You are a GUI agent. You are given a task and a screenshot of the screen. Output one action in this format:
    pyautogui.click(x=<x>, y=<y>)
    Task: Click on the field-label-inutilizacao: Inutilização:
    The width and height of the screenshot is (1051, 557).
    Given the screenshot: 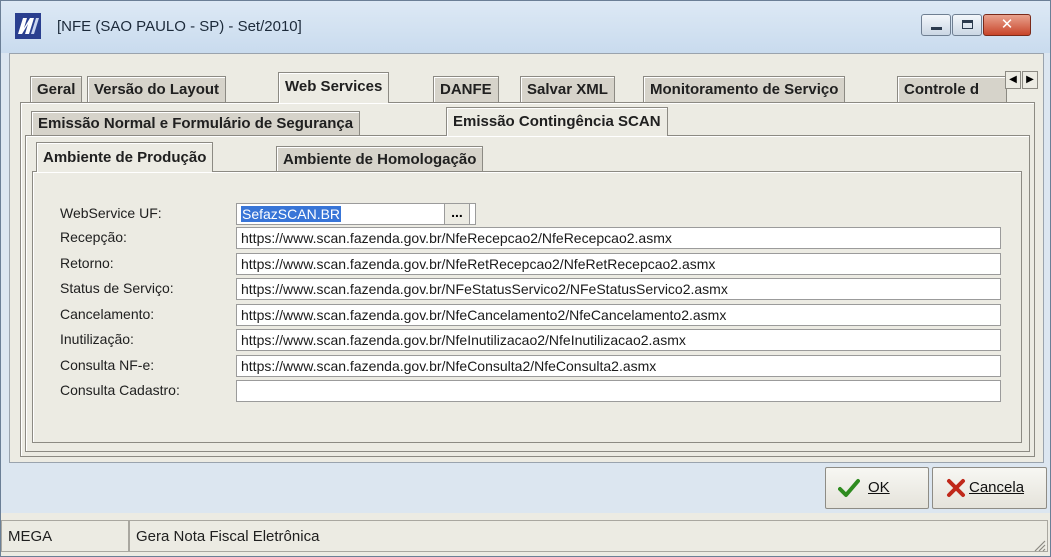 What is the action you would take?
    pyautogui.click(x=97, y=339)
    